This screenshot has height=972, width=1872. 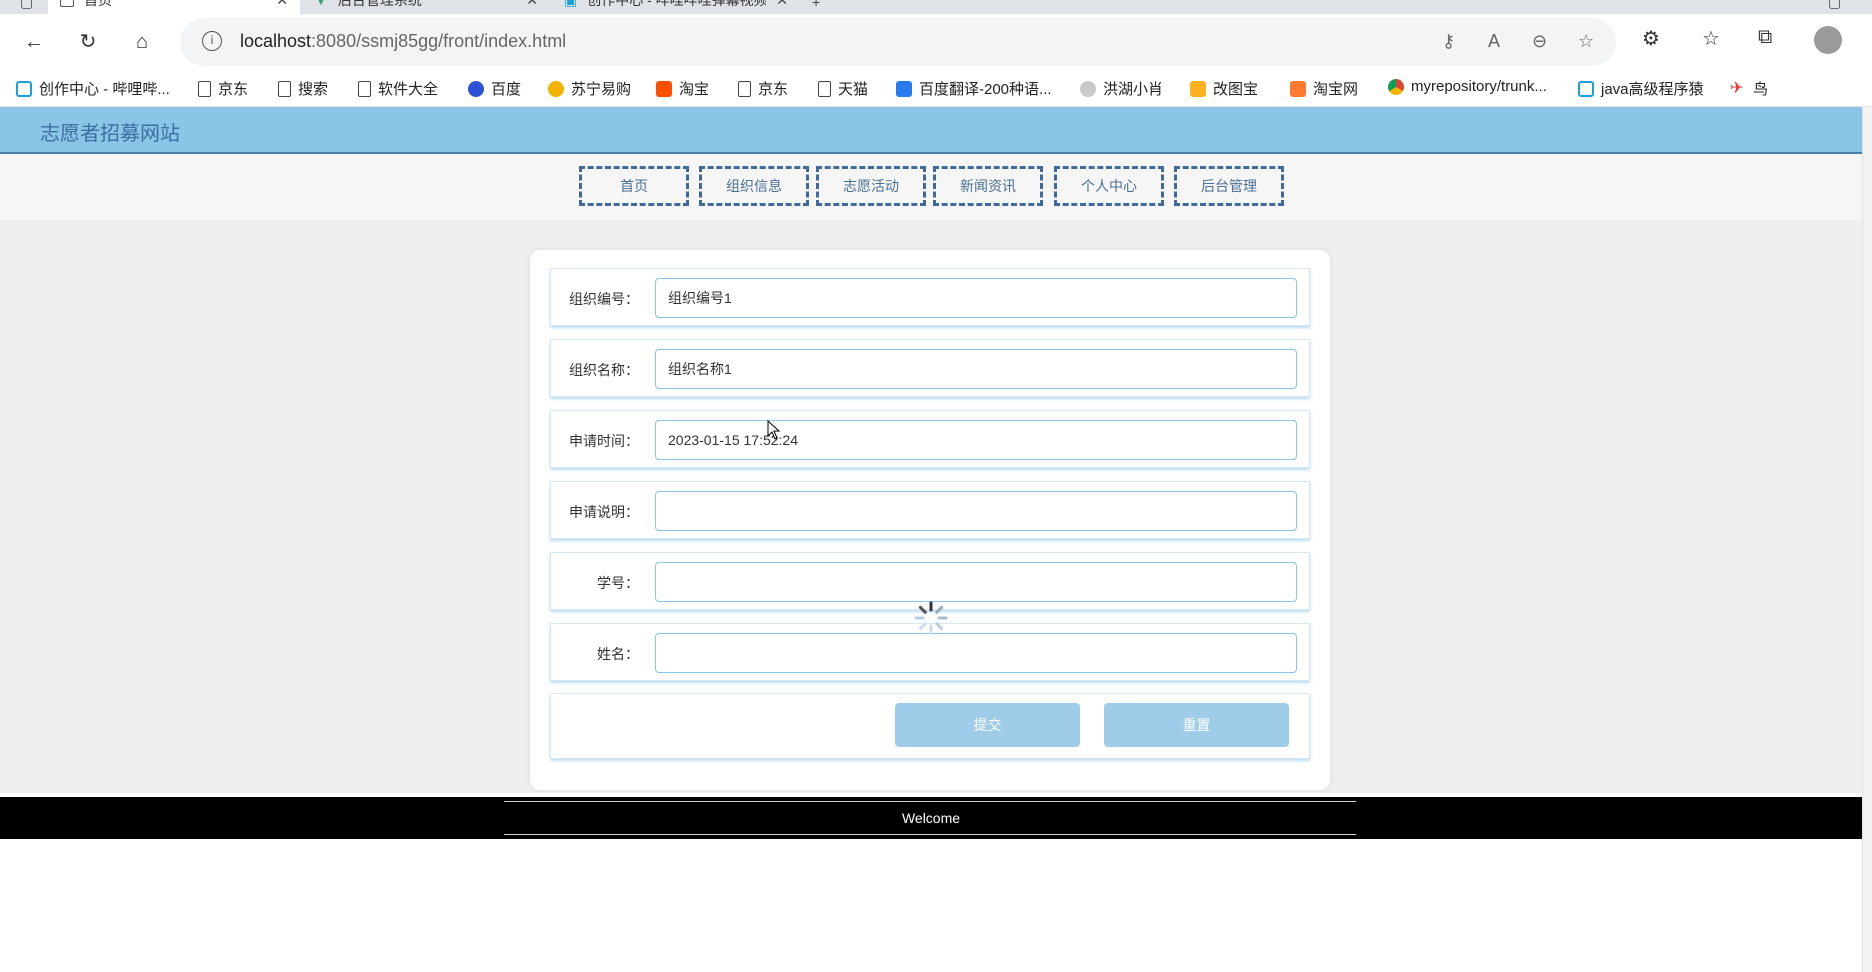 I want to click on chrome-icon, so click(x=1396, y=86).